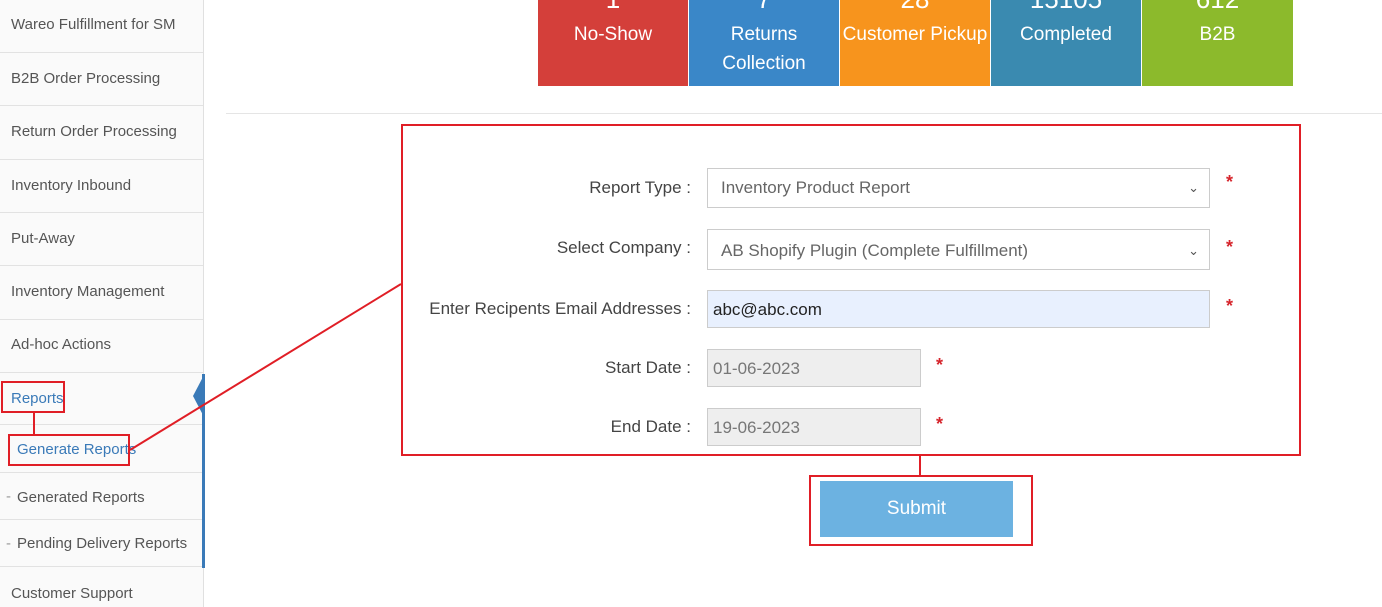 The width and height of the screenshot is (1382, 607). I want to click on end-date-label: End Date :, so click(650, 426).